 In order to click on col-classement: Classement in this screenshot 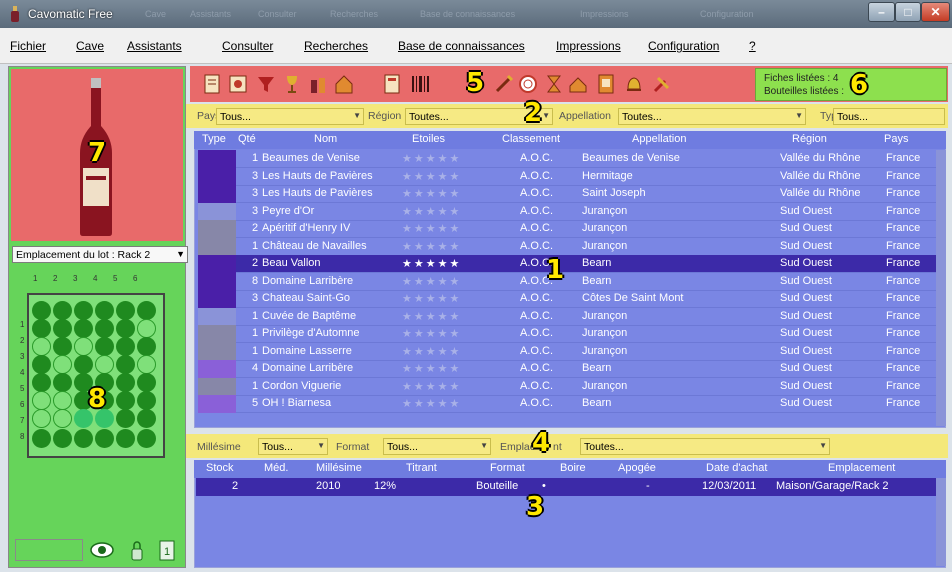, I will do `click(531, 139)`.